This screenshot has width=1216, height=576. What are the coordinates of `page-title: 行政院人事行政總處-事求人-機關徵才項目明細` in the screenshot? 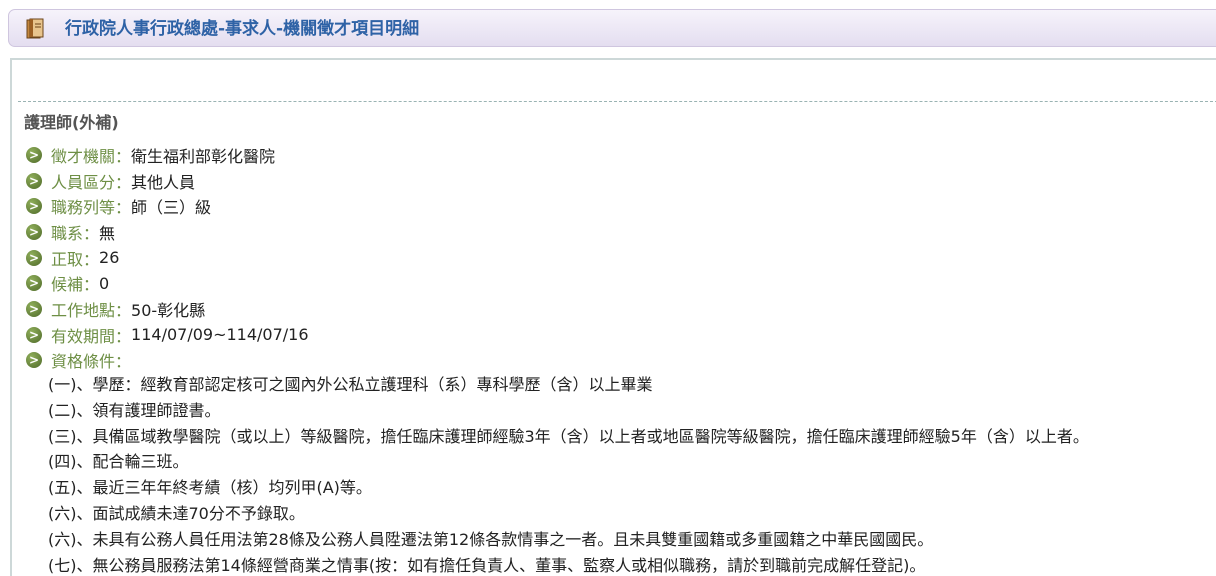 It's located at (242, 29).